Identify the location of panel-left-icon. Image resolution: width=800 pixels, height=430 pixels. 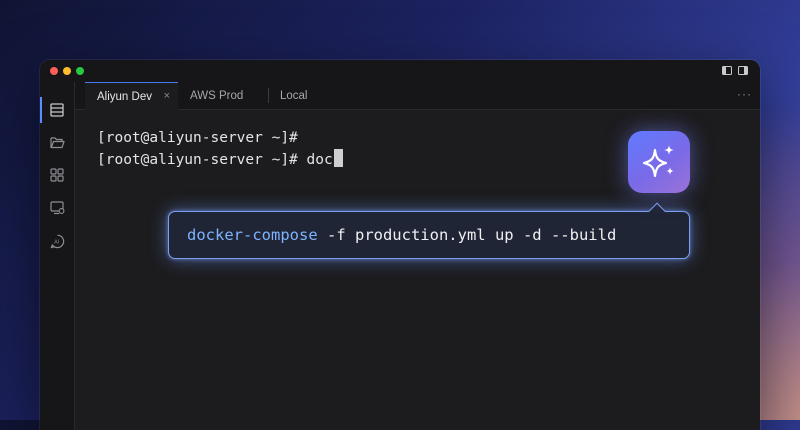
(727, 70).